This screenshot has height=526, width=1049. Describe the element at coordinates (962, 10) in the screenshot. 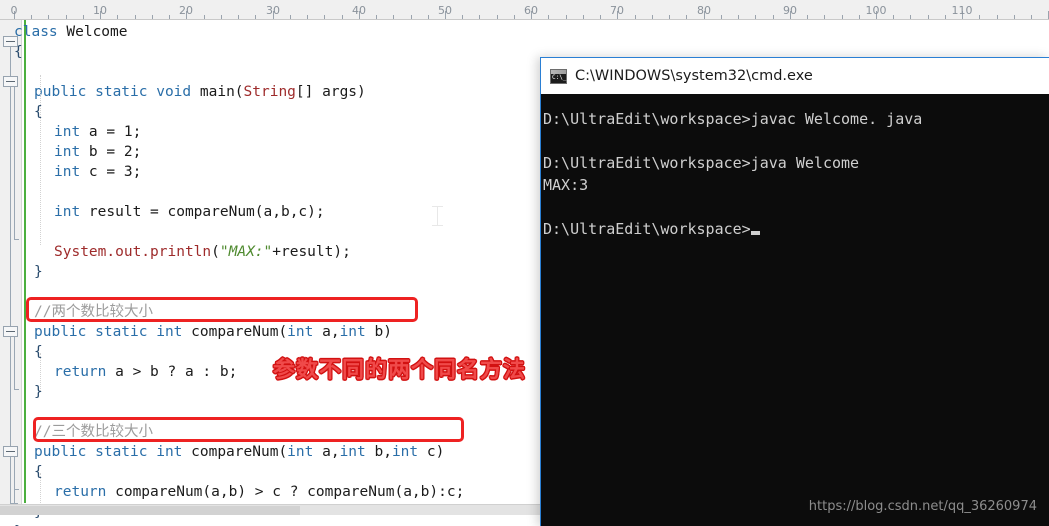

I see `ruler-label: 110` at that location.